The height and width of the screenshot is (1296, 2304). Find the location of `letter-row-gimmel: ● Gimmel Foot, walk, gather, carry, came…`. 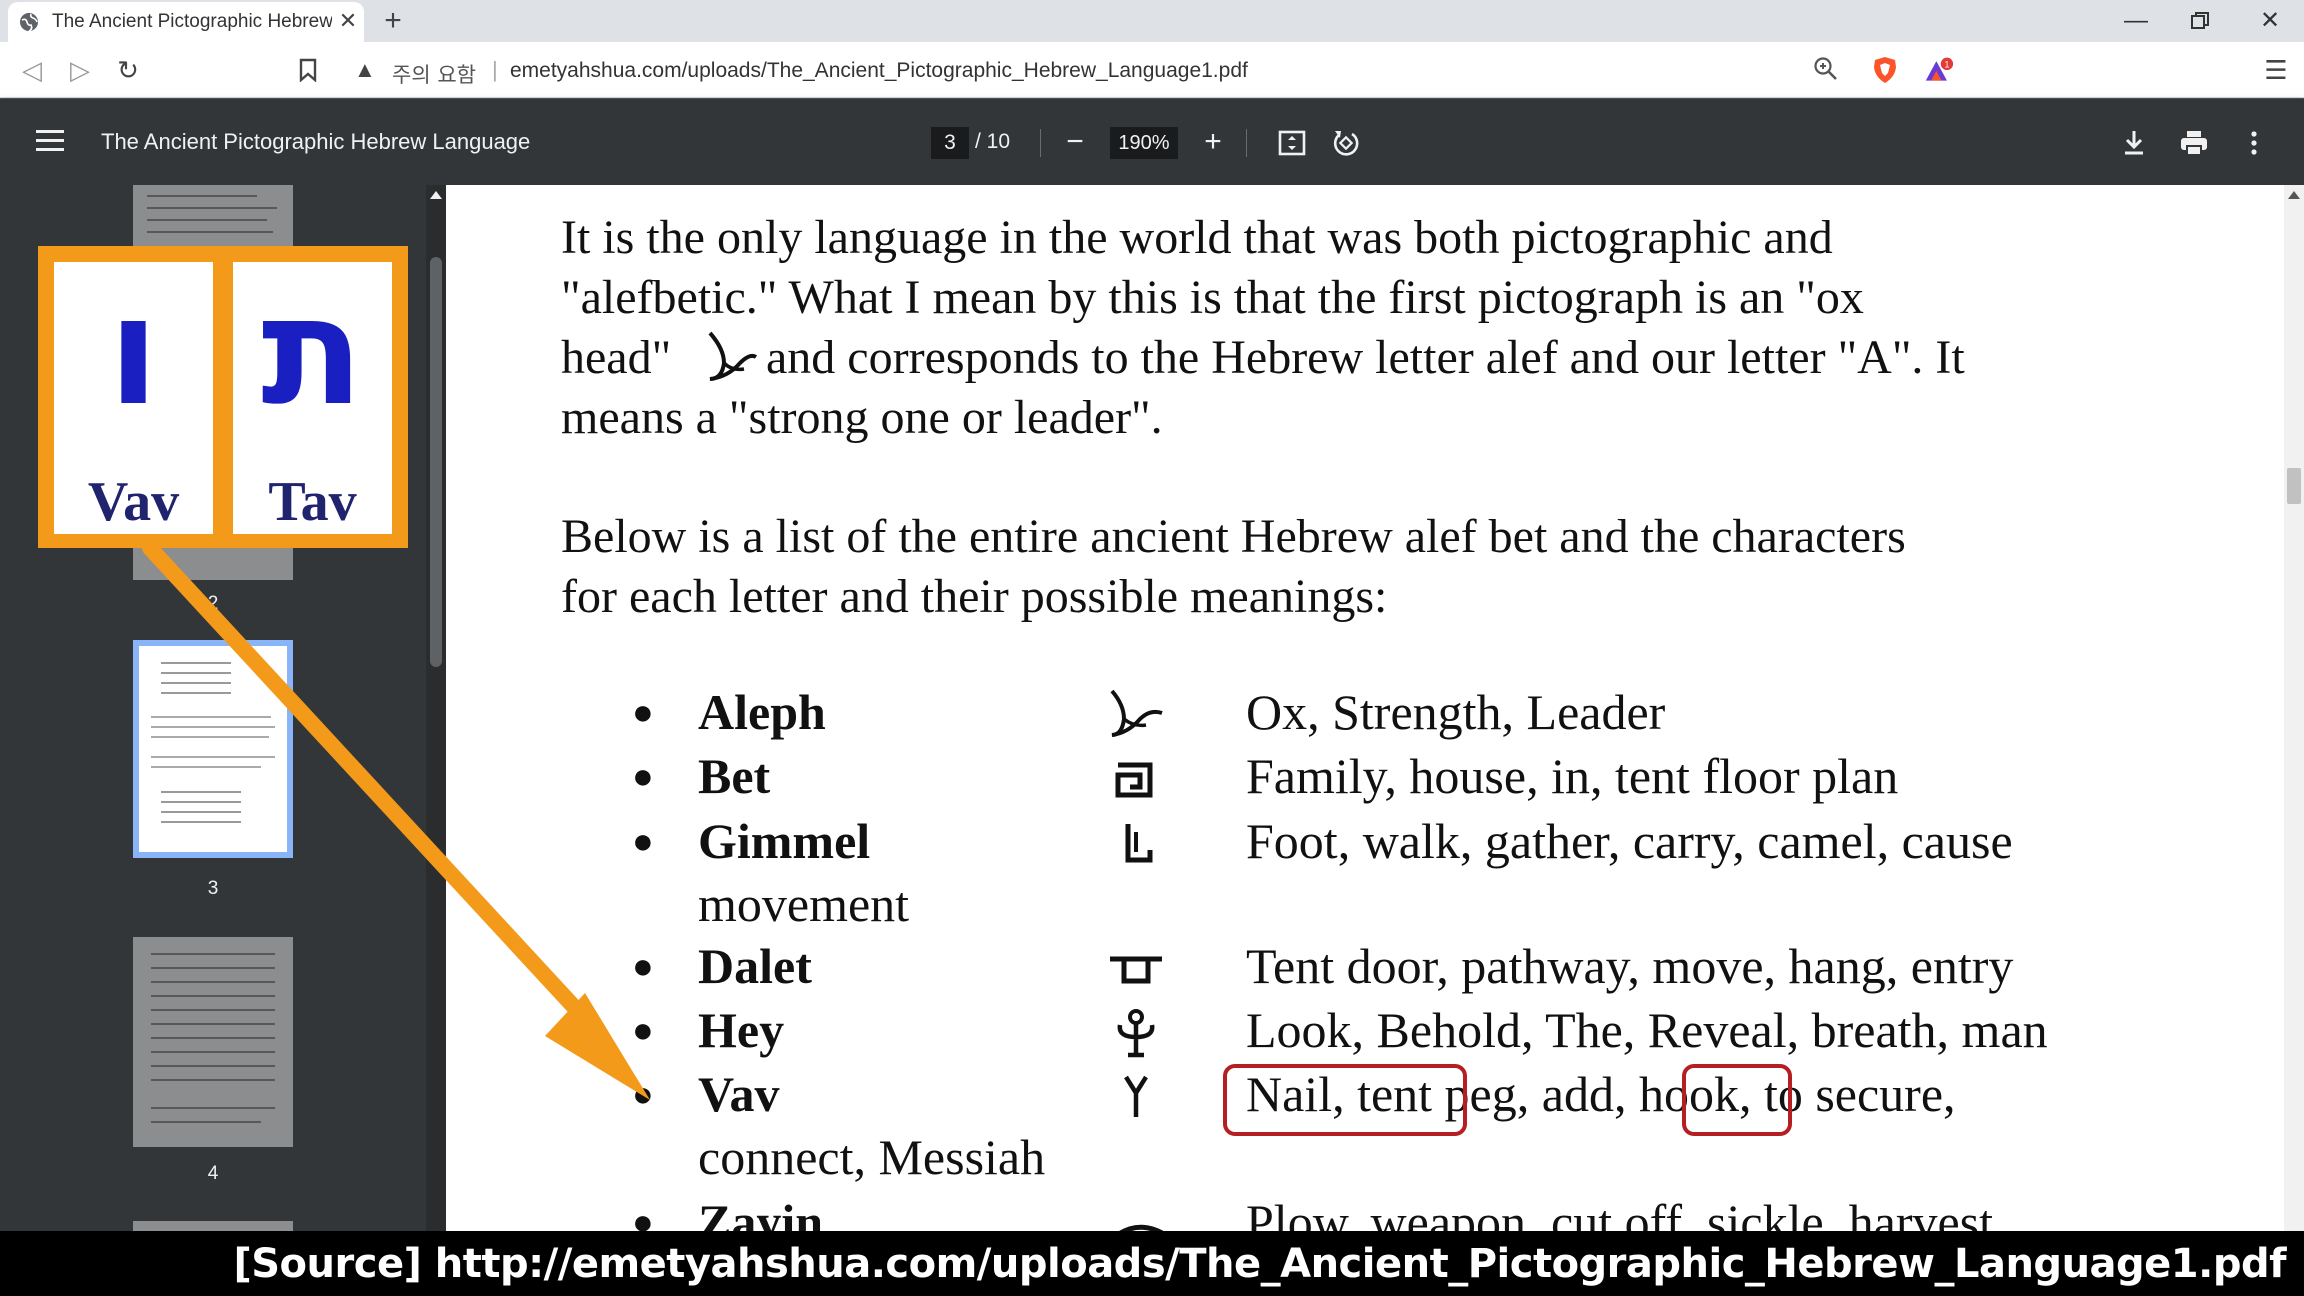

letter-row-gimmel: ● Gimmel Foot, walk, gather, carry, came… is located at coordinates (1365, 844).